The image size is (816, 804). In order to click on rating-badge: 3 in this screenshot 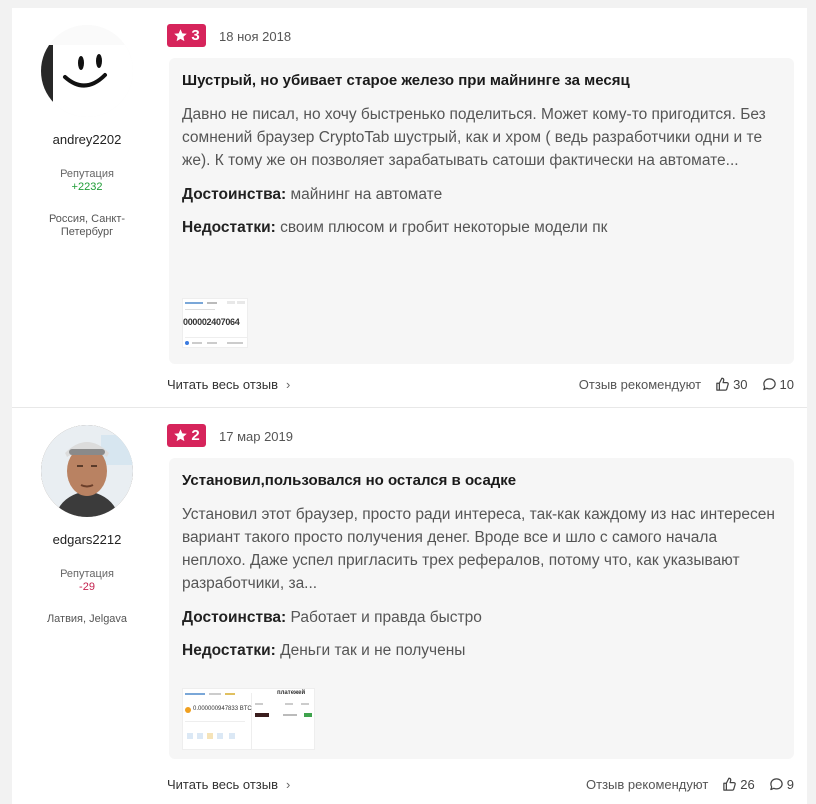, I will do `click(186, 35)`.